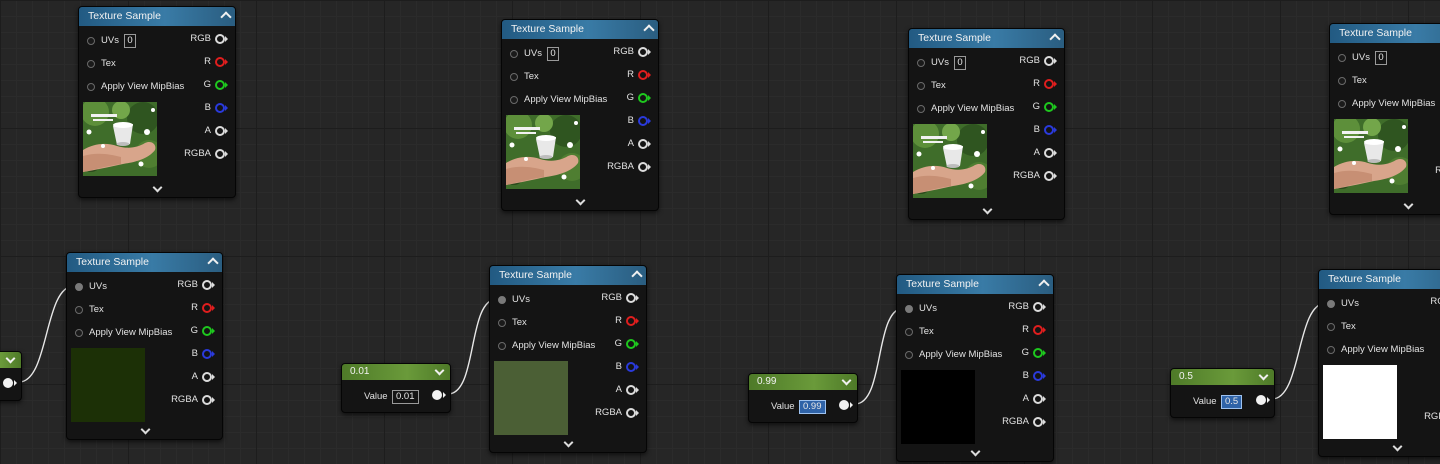 The height and width of the screenshot is (464, 1440). What do you see at coordinates (803, 382) in the screenshot?
I see `constant-header: 0.99` at bounding box center [803, 382].